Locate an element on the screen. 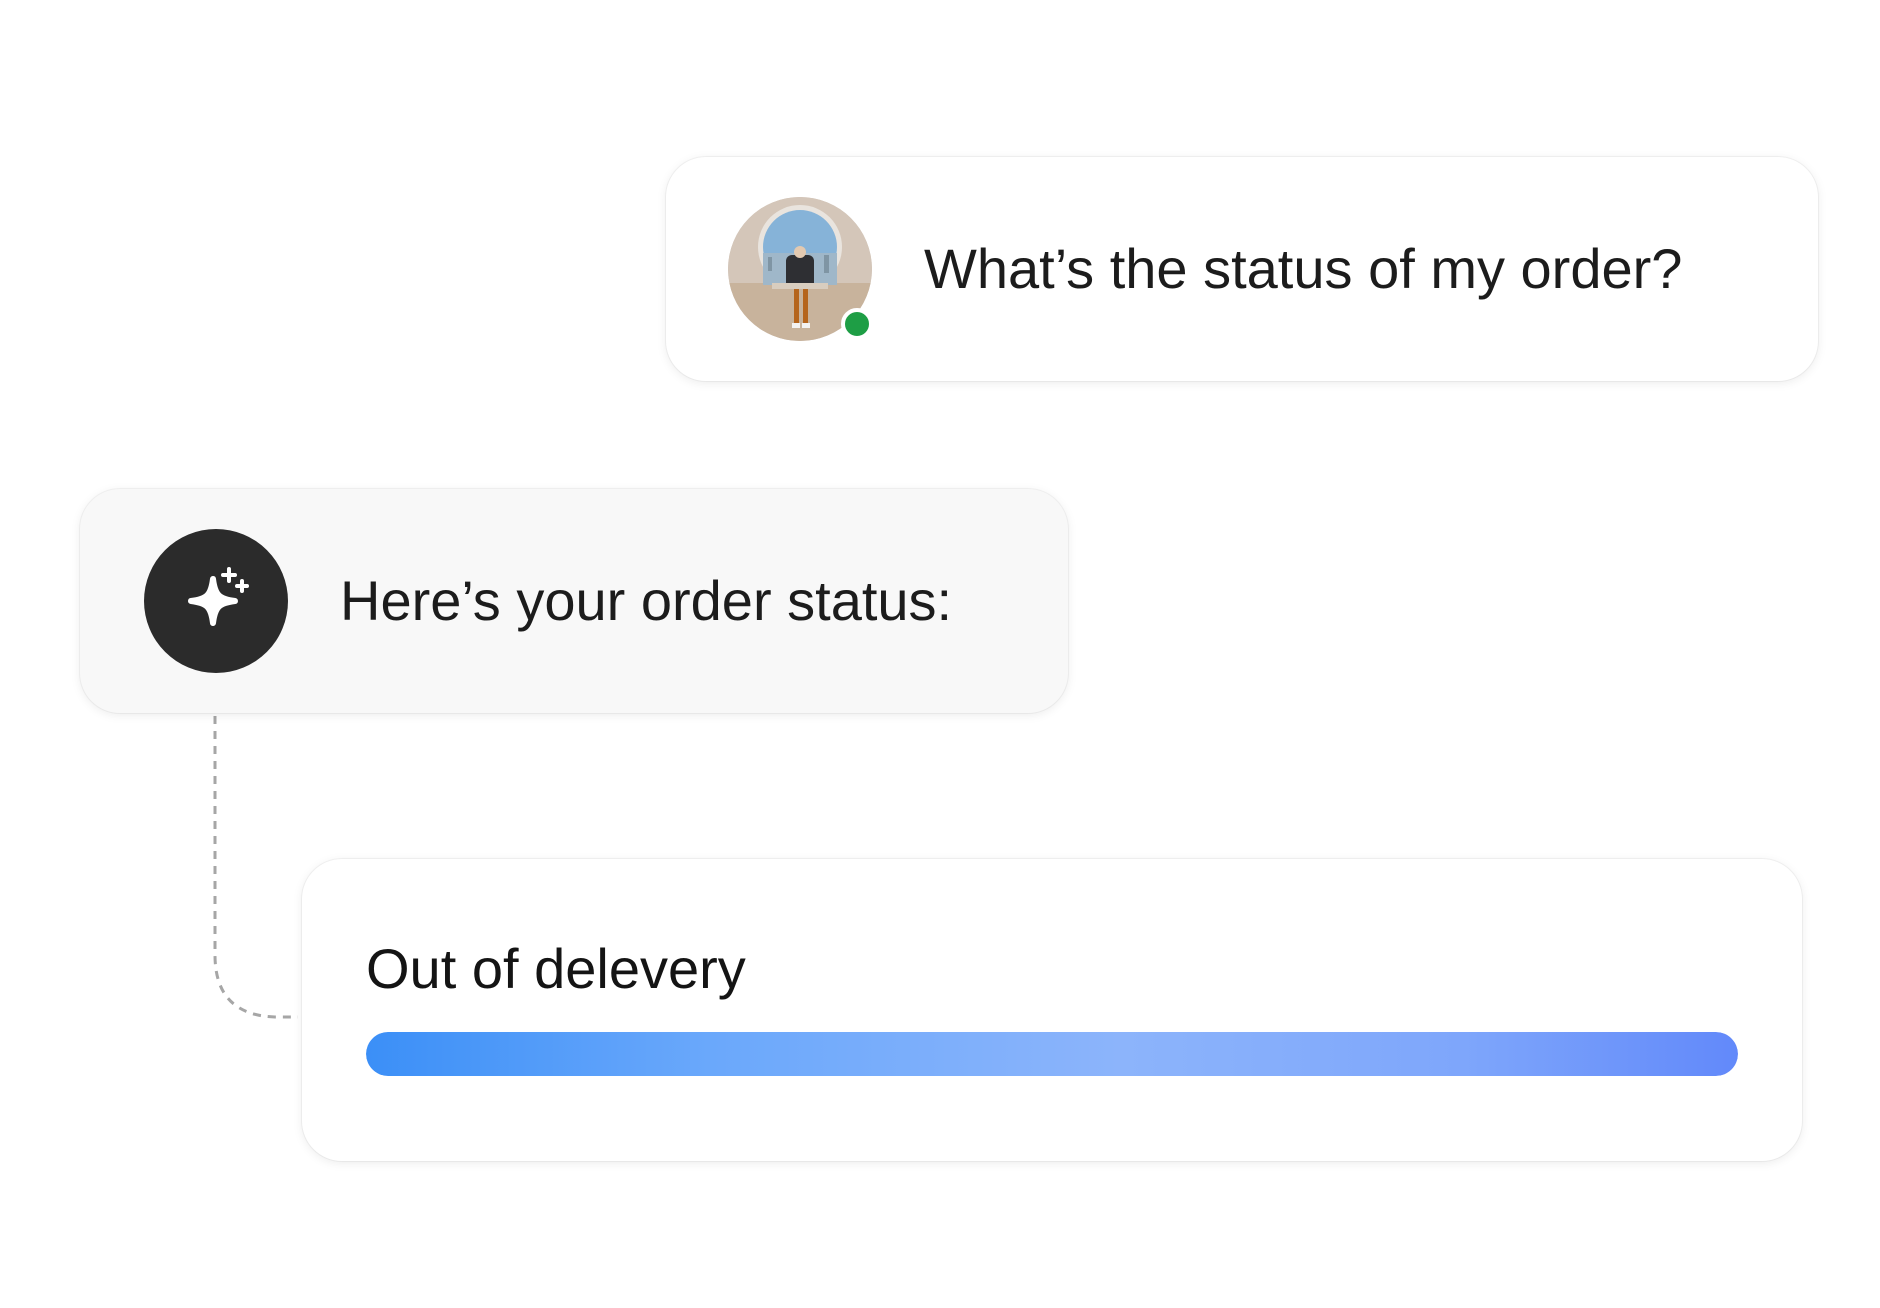  assistant-message-text: Here’s your order status: is located at coordinates (646, 600).